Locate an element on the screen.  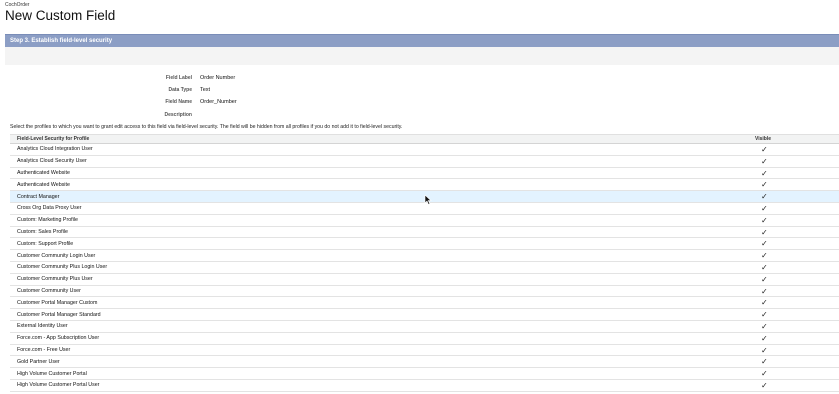
step-title: Step 3. Establish field-level security is located at coordinates (61, 41).